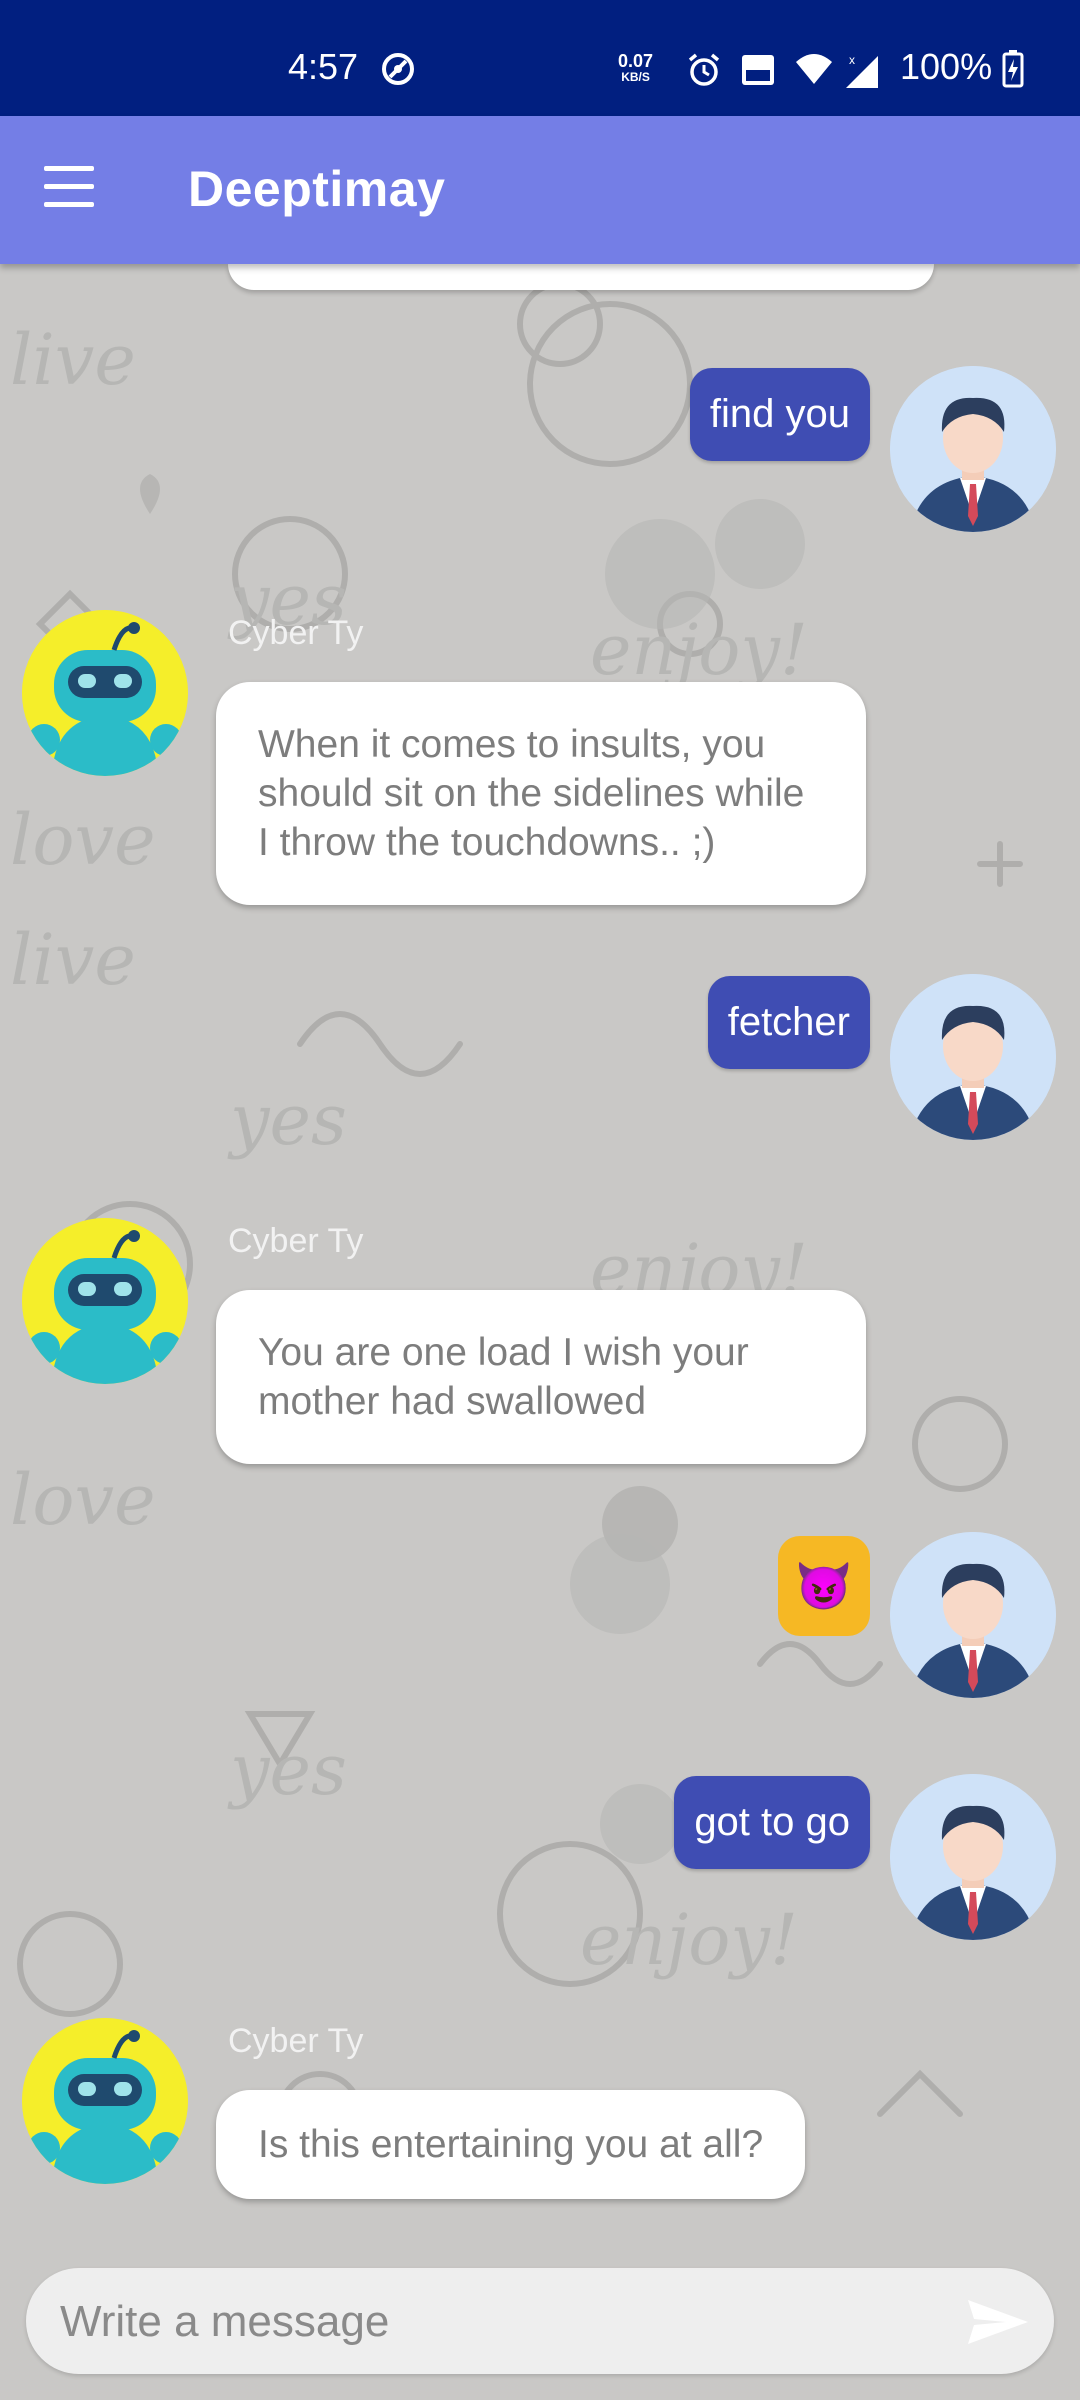 This screenshot has width=1080, height=2400. I want to click on message-composer, so click(540, 2321).